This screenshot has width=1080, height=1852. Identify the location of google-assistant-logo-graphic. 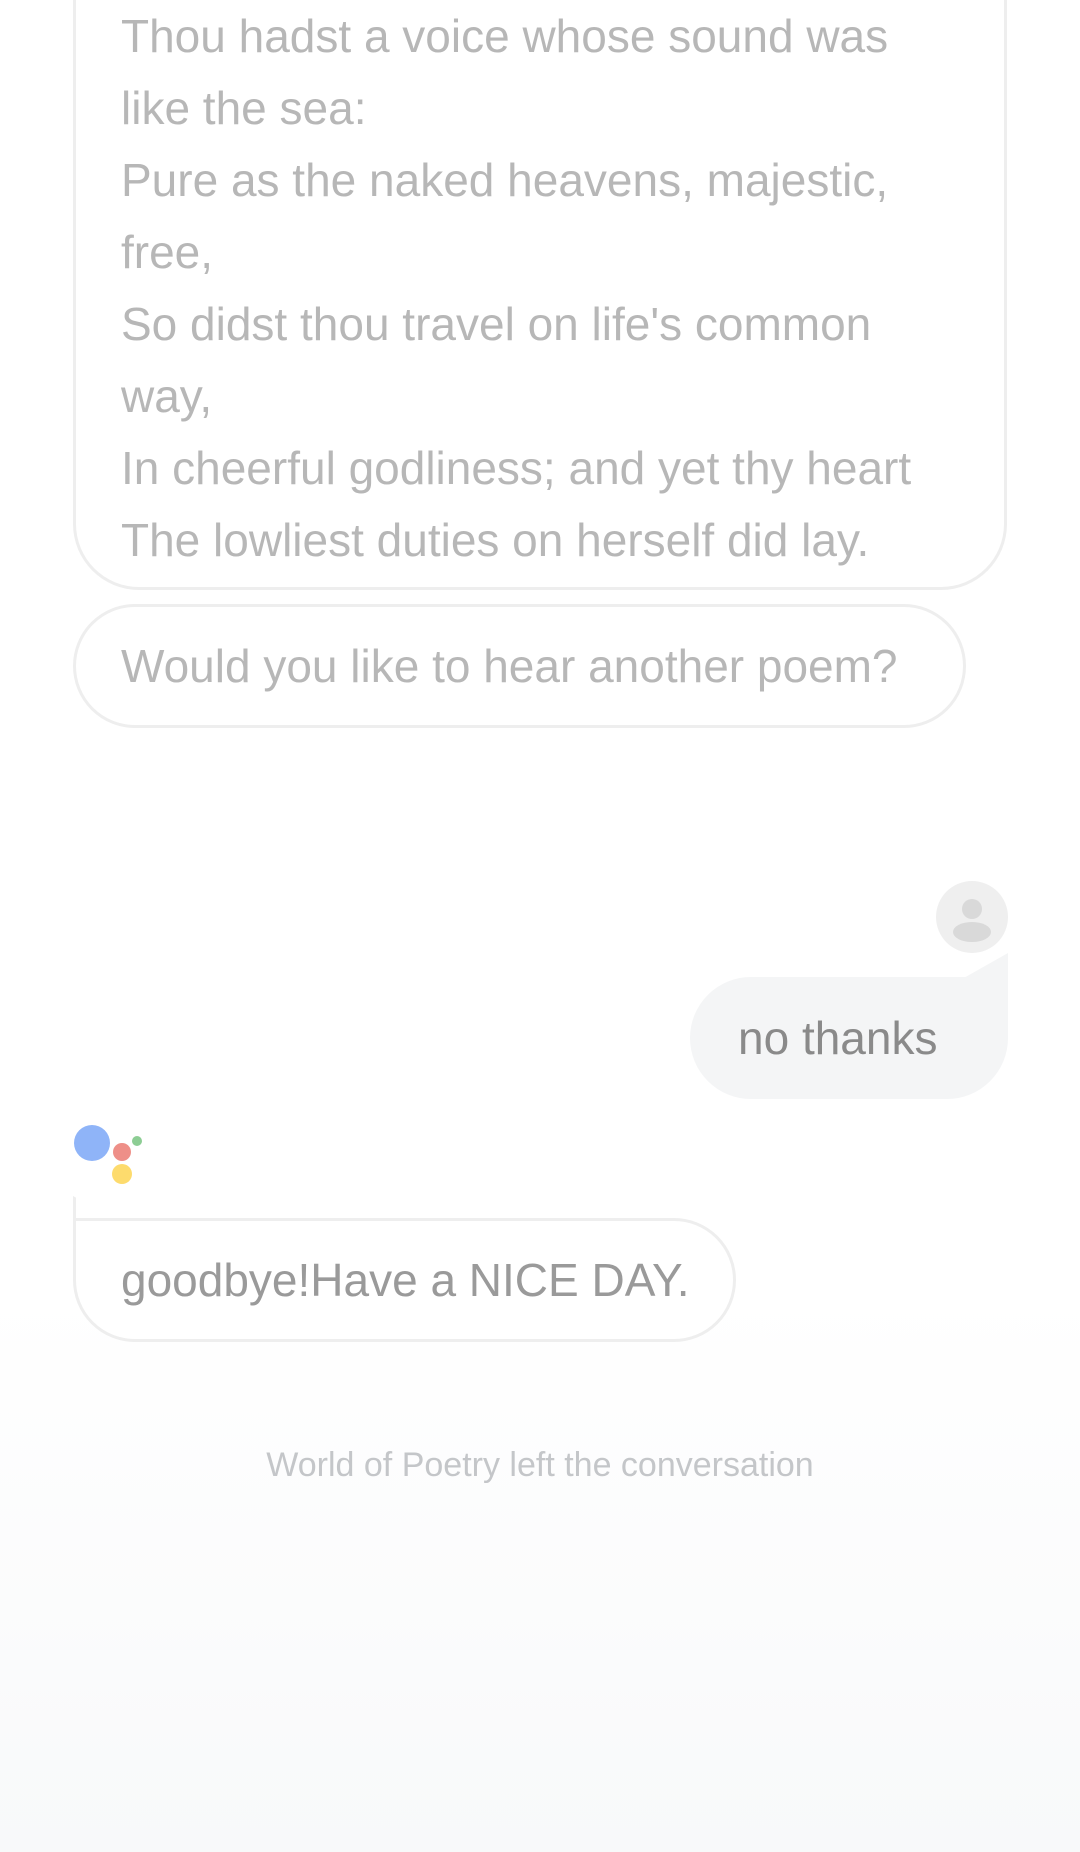
(108, 1154).